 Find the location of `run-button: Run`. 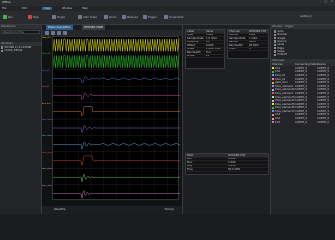

run-button: Run is located at coordinates (8, 17).